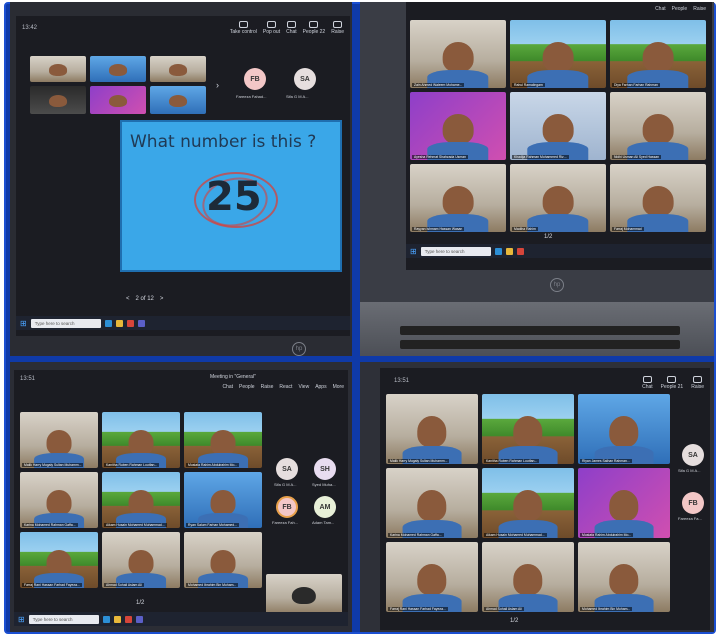 This screenshot has height=636, width=720. Describe the element at coordinates (314, 28) in the screenshot. I see `people-button: People 22` at that location.